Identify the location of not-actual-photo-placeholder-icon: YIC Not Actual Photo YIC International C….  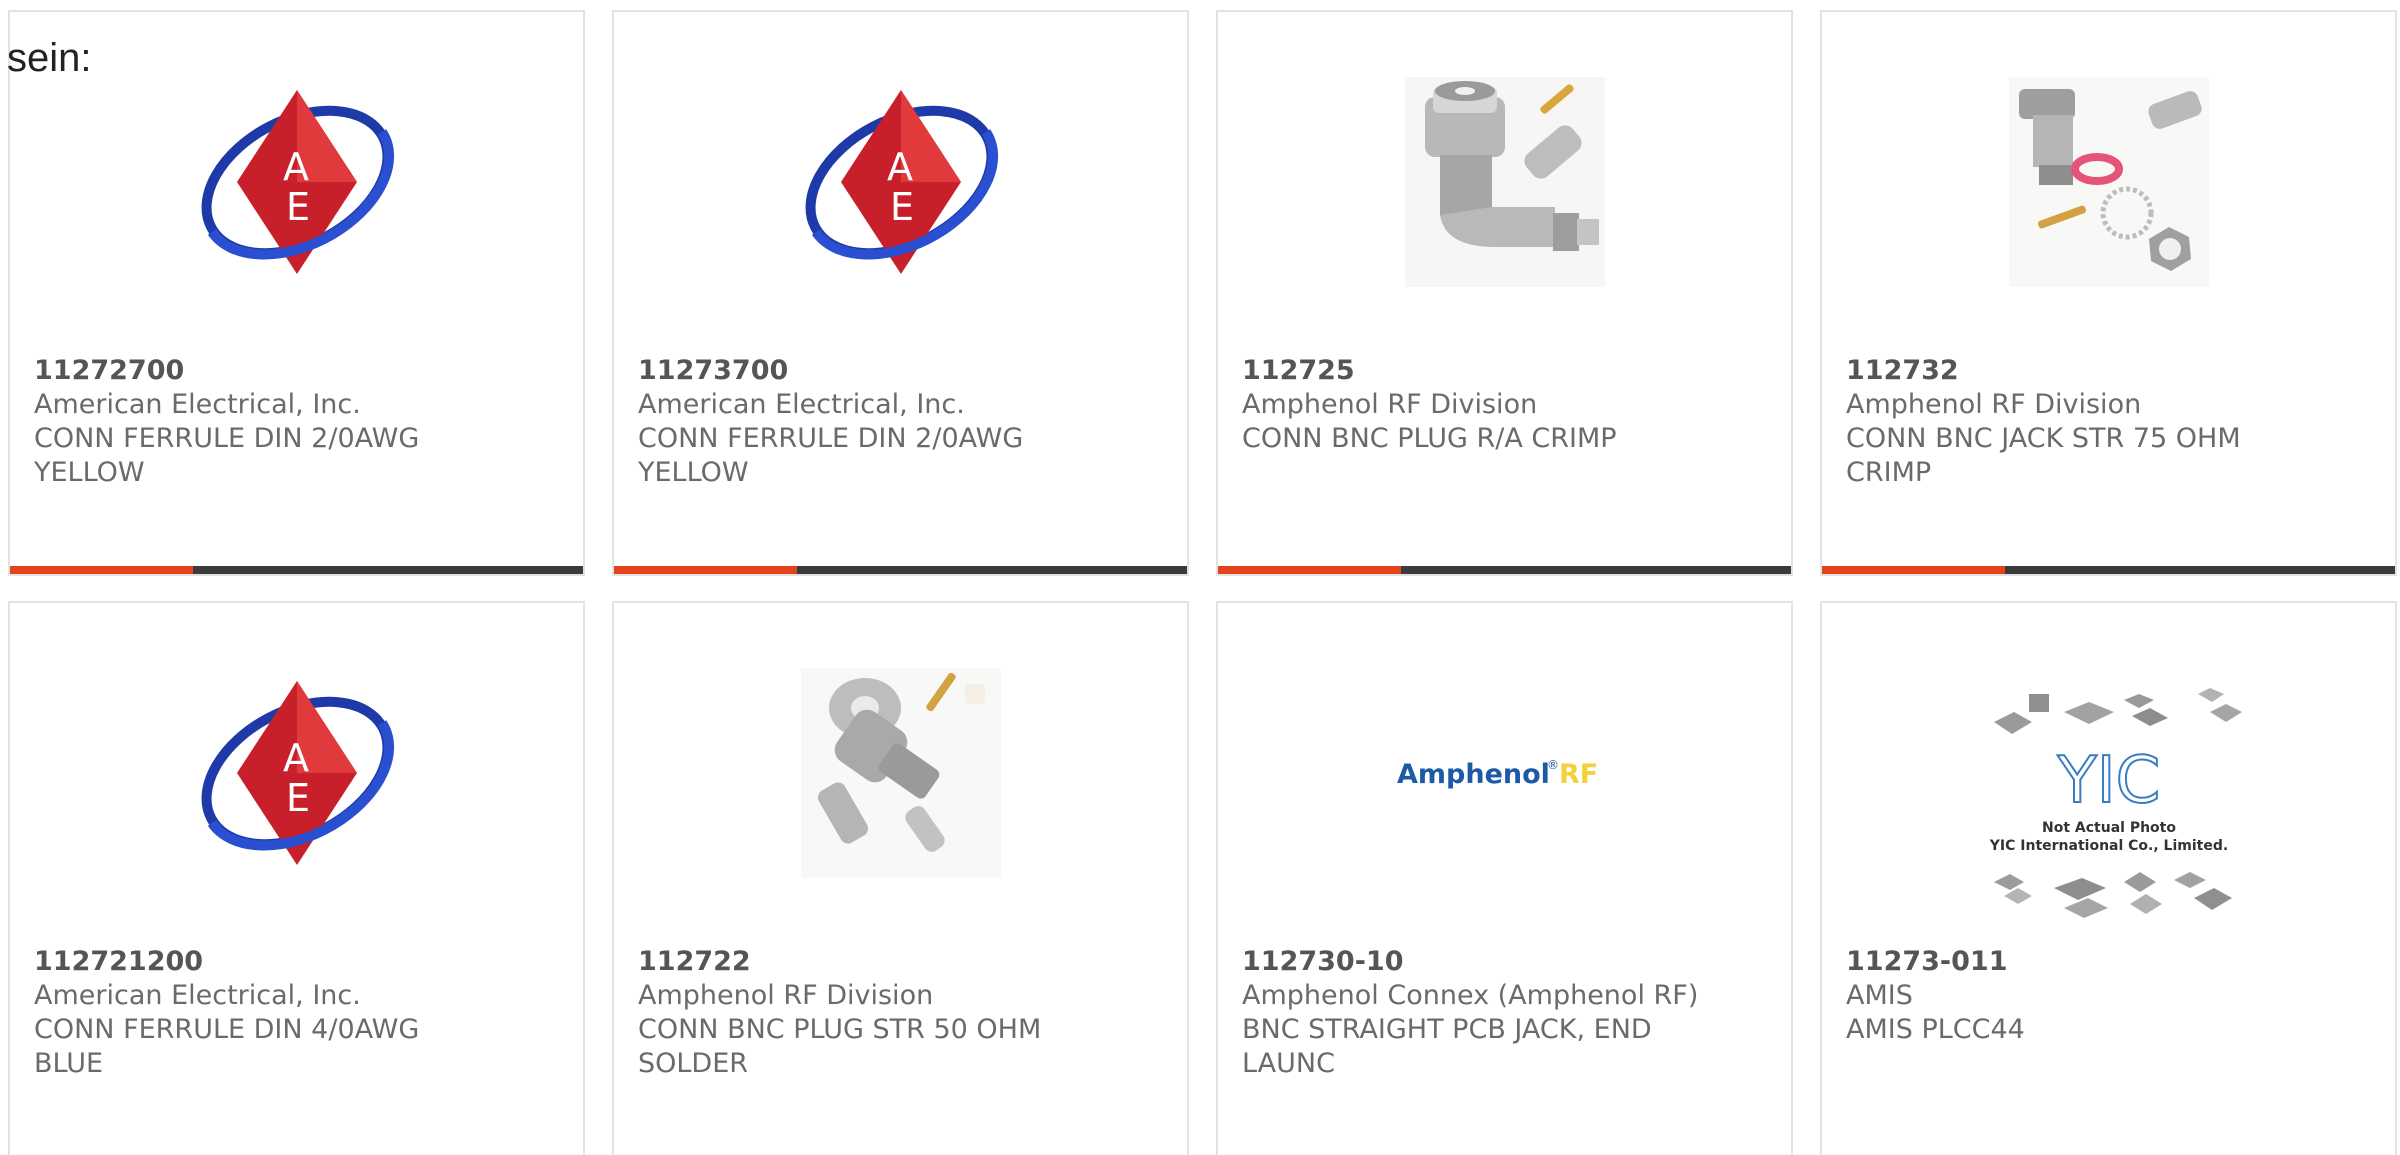
(2115, 803).